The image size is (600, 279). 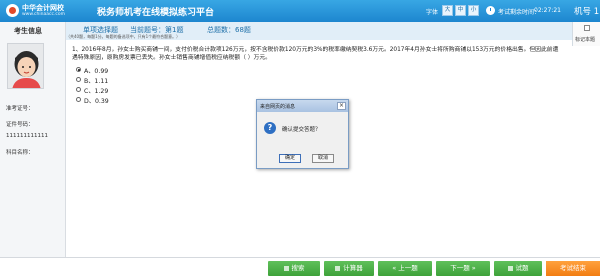 I want to click on close-icon: ×, so click(x=341, y=106).